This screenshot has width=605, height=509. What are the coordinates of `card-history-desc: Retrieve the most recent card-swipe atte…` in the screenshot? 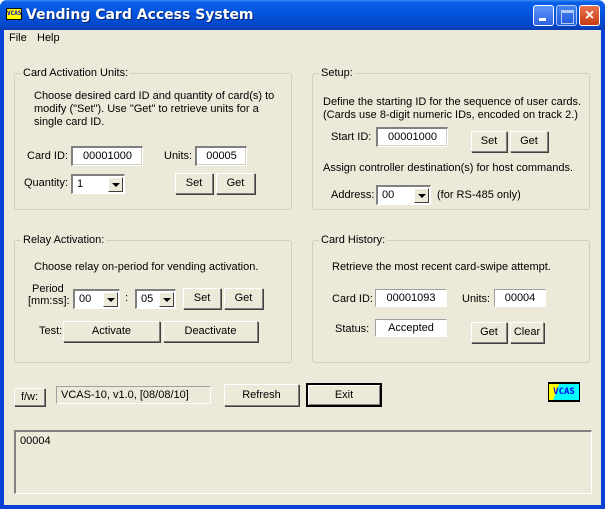 It's located at (441, 267).